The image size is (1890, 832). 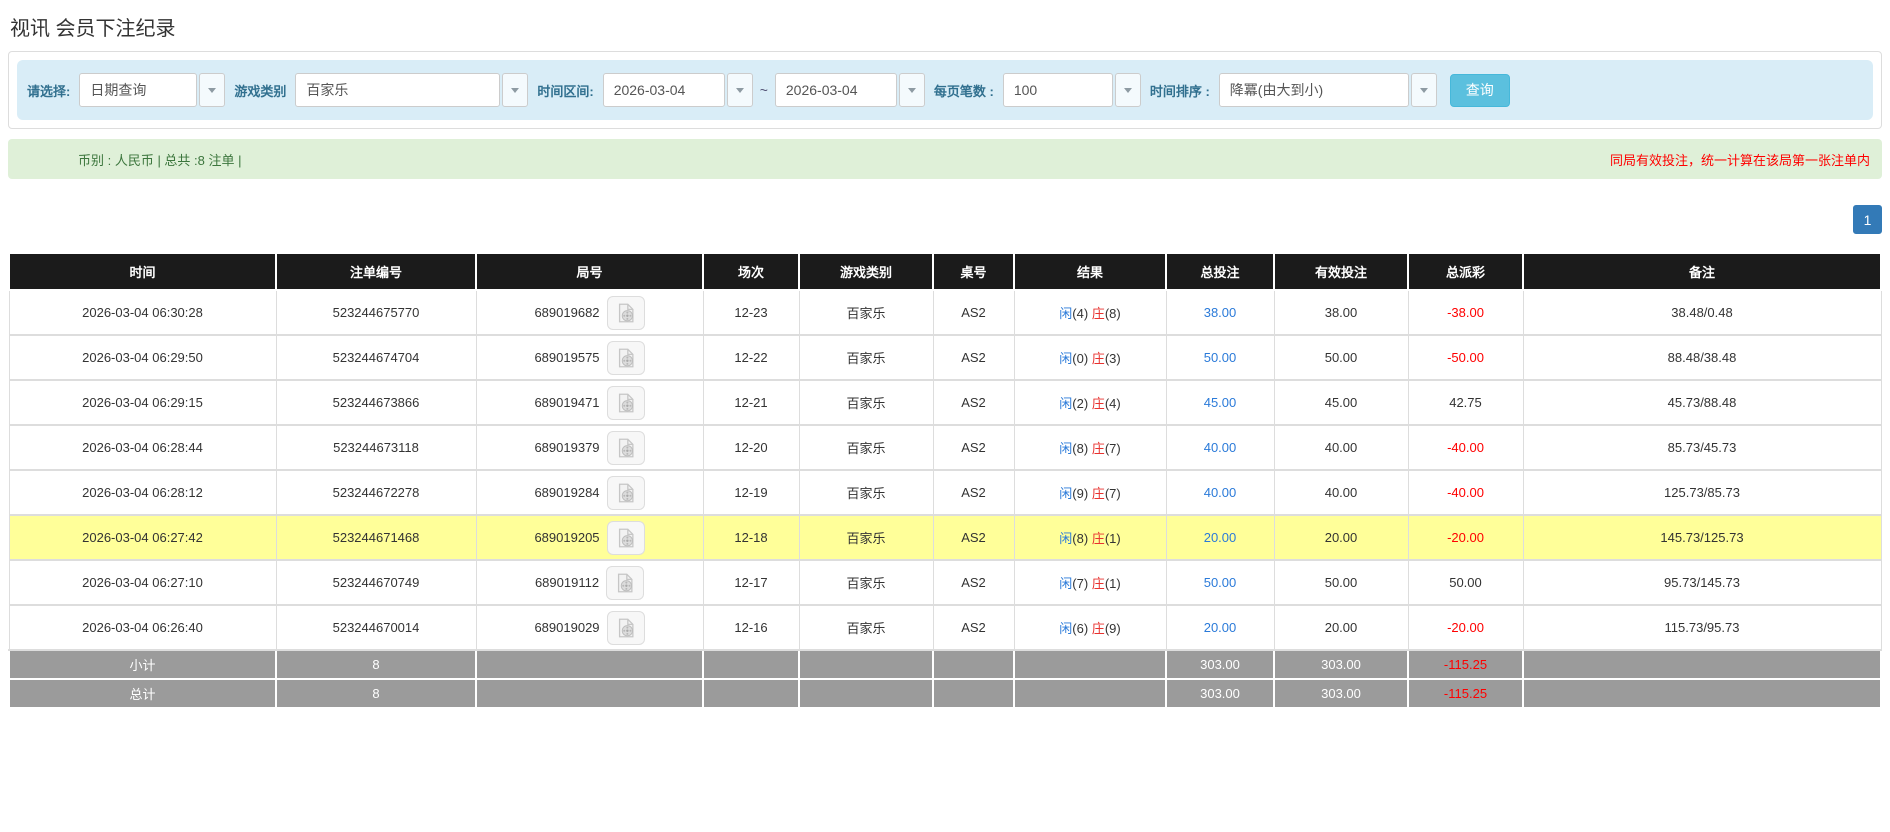 I want to click on cell-bet-no: 523244673118, so click(x=376, y=447).